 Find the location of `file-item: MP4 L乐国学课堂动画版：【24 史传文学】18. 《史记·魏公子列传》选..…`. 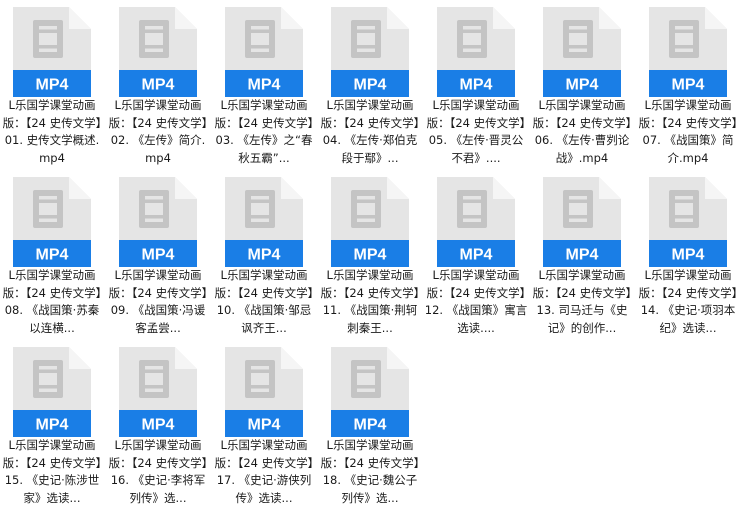

file-item: MP4 L乐国学课堂动画版：【24 史传文学】18. 《史记·魏公子列传》选..… is located at coordinates (370, 425).